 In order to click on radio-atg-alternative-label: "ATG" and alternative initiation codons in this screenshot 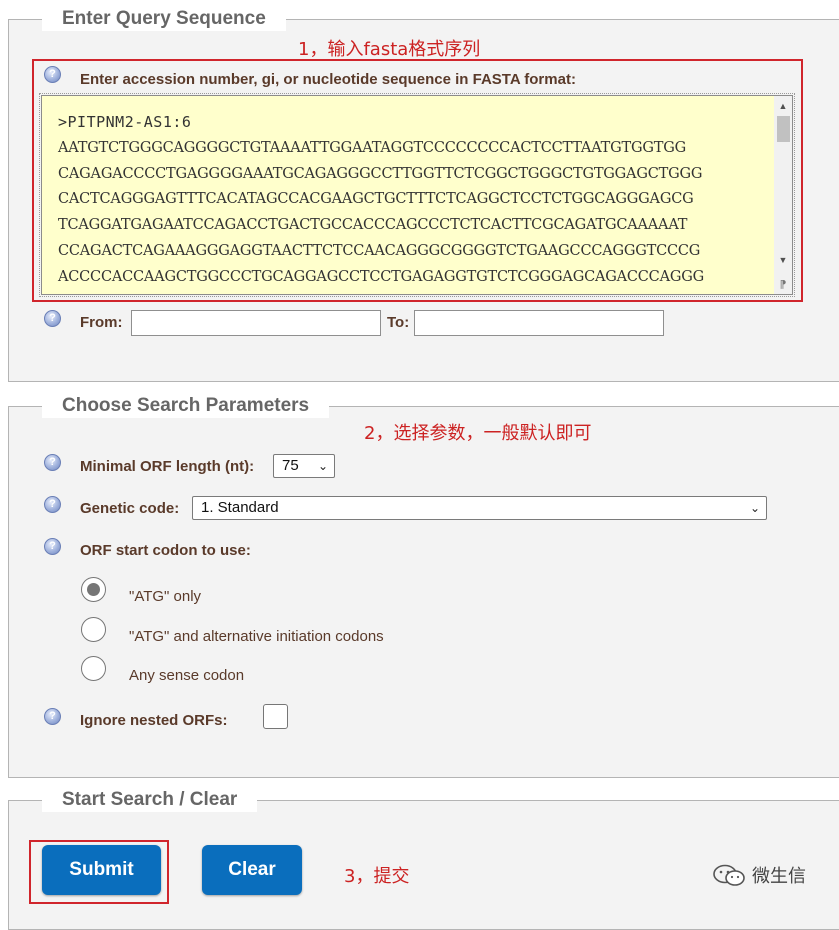, I will do `click(256, 636)`.